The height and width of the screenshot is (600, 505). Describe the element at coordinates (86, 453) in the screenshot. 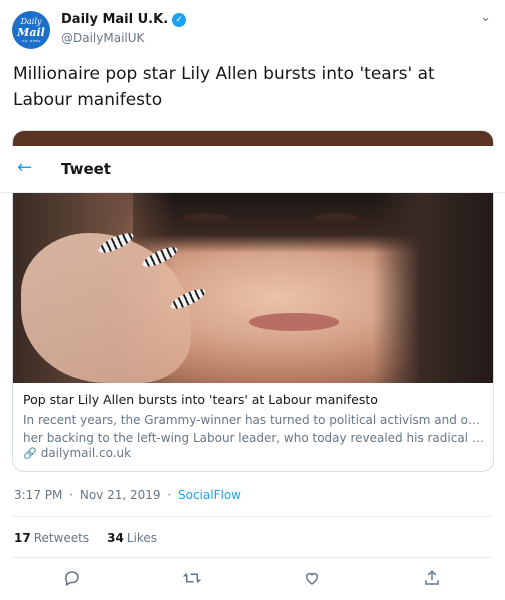

I see `card-domain: dailymail.co.uk` at that location.